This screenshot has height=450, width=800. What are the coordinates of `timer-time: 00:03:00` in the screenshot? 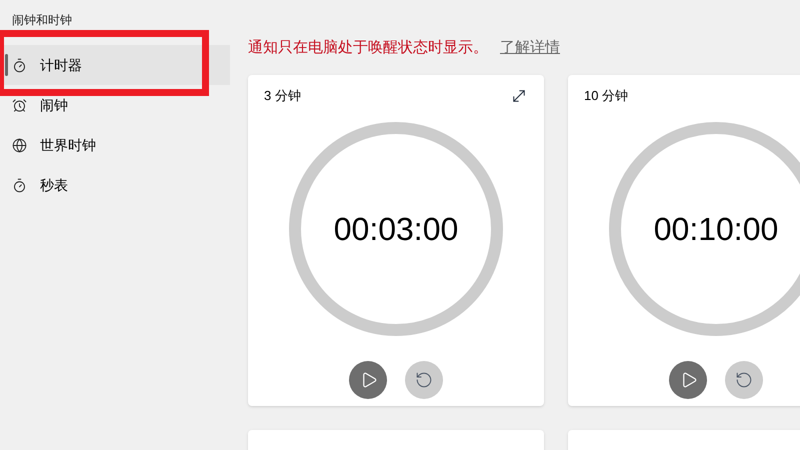 It's located at (396, 229).